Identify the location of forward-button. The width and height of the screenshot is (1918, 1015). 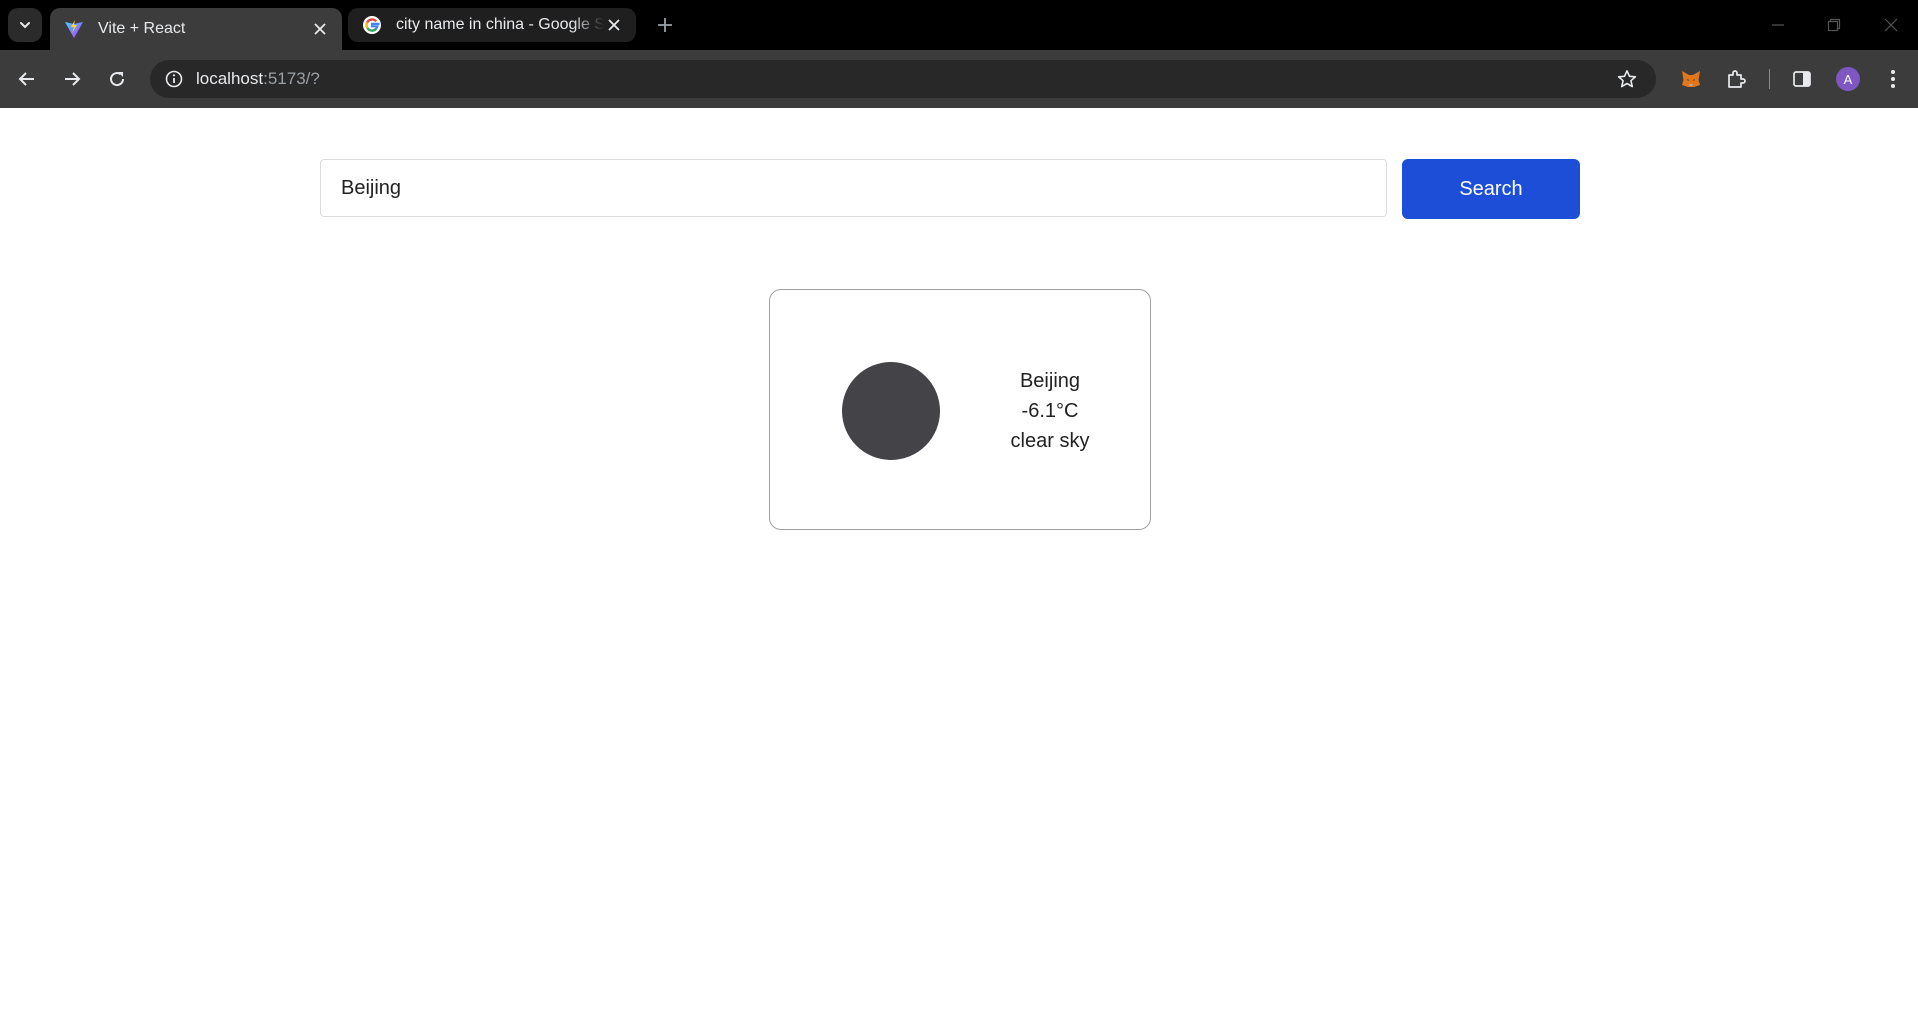
(72, 79).